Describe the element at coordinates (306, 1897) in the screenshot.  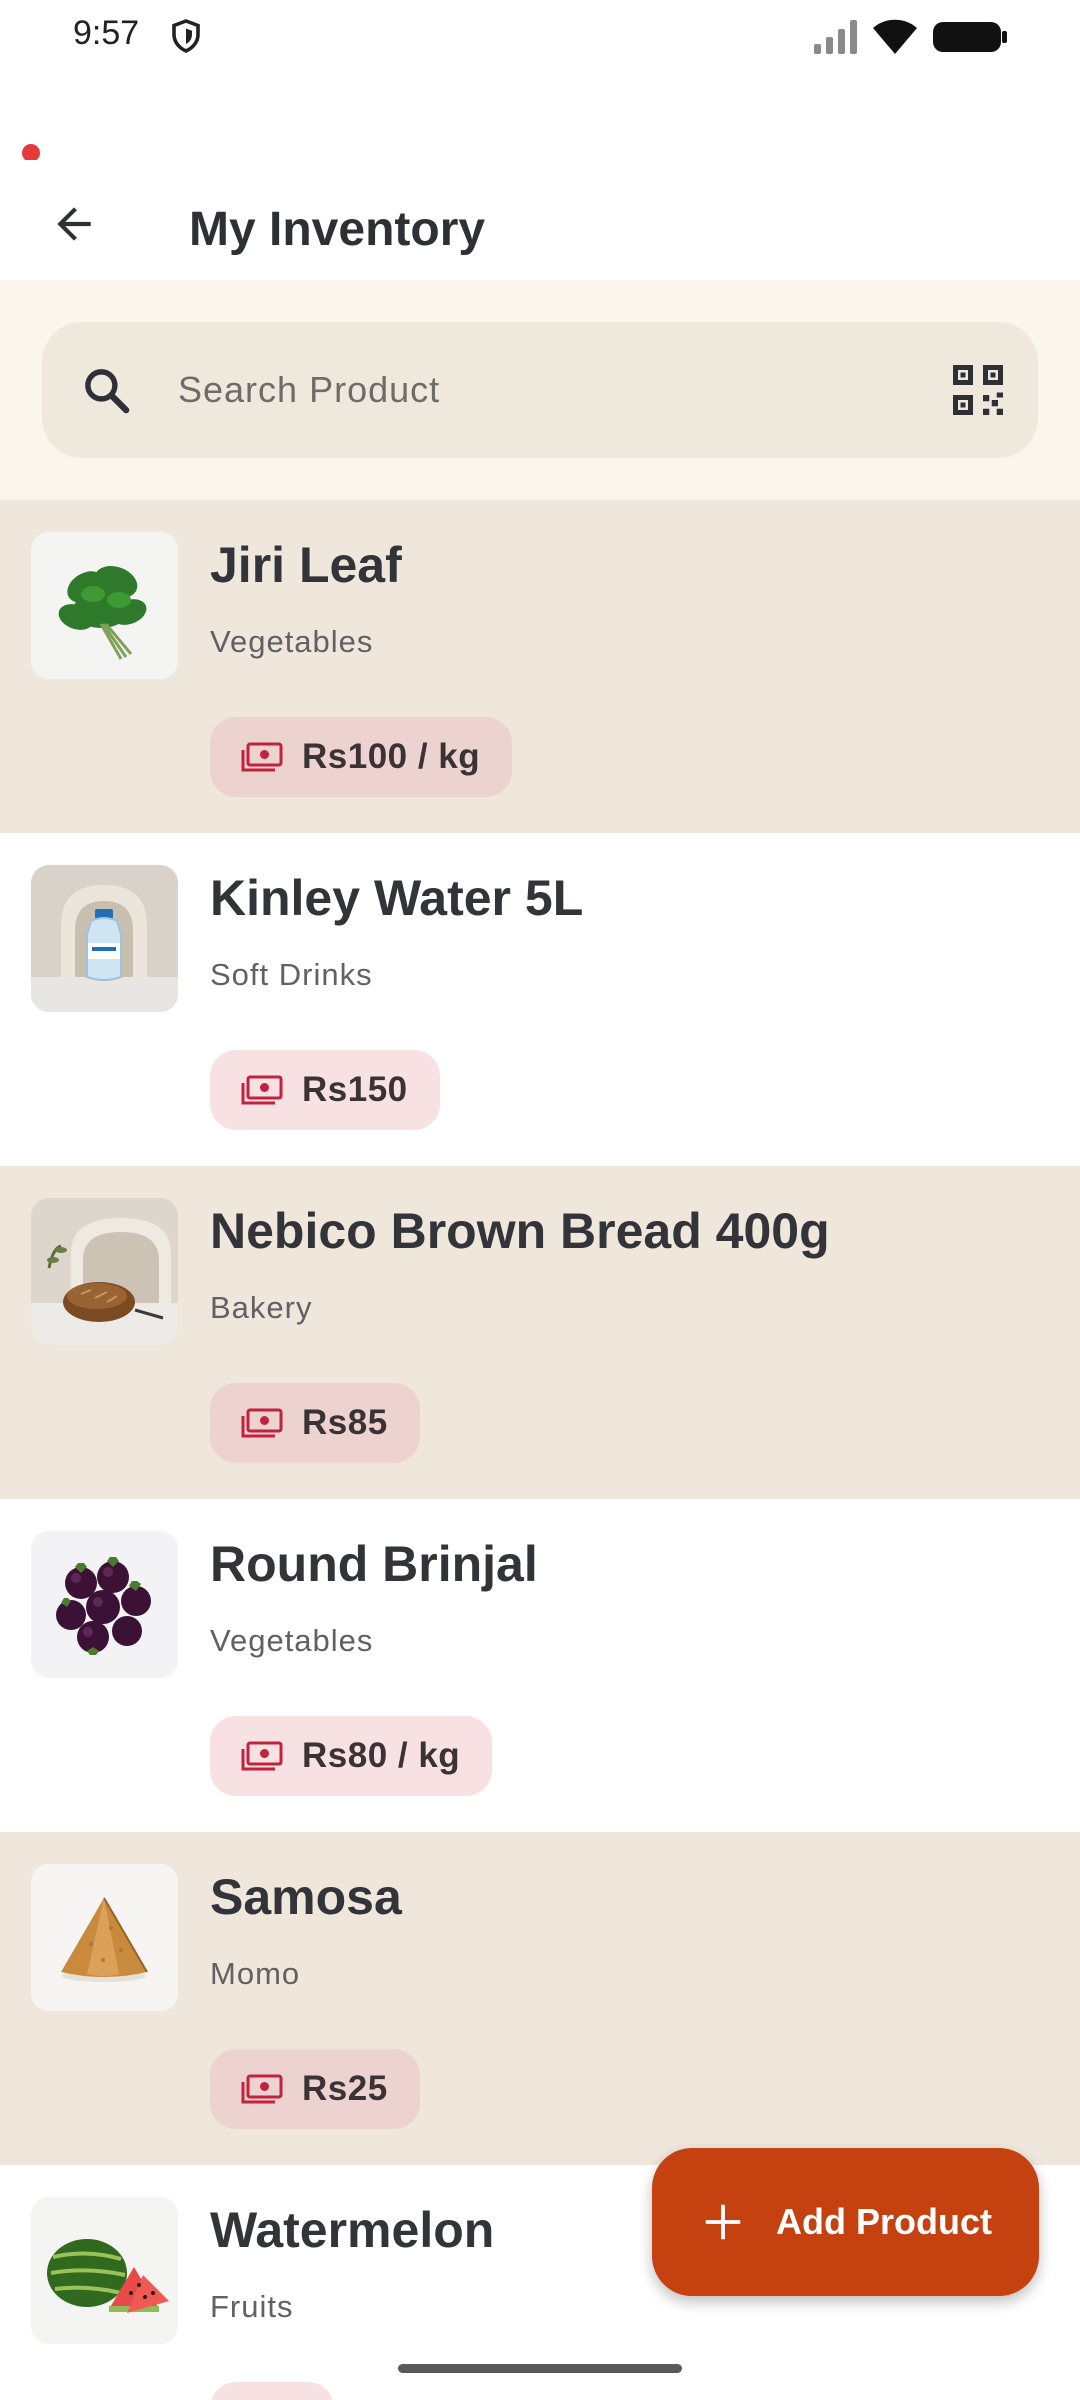
I see `product-name: Samosa` at that location.